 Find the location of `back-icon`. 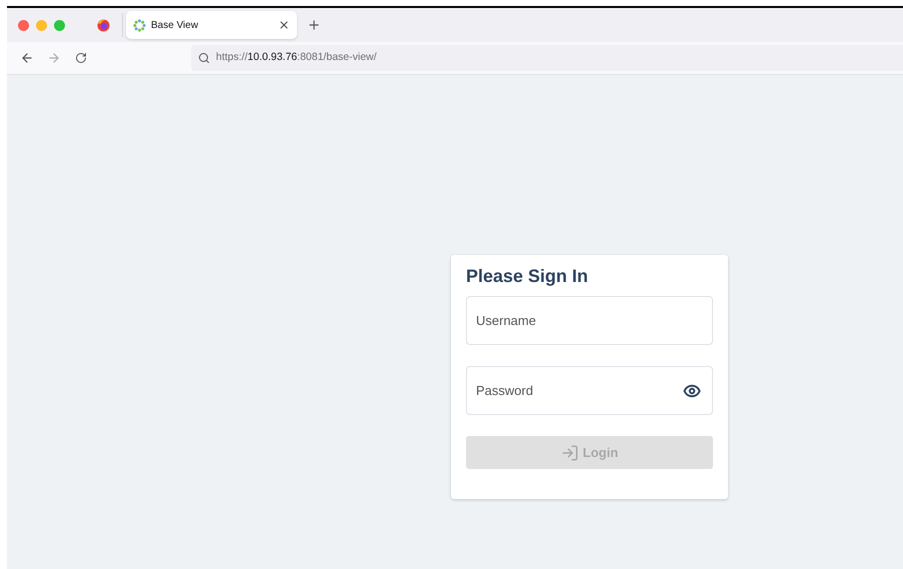

back-icon is located at coordinates (27, 58).